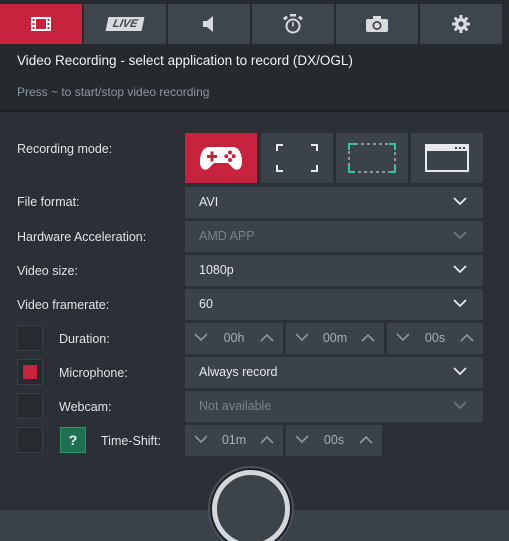  I want to click on stopwatch-icon, so click(293, 24).